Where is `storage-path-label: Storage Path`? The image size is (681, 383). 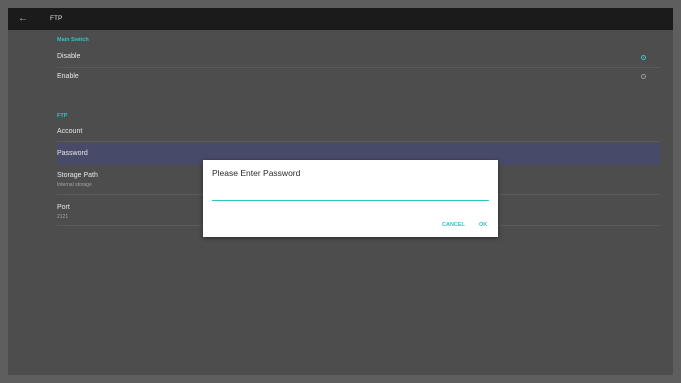 storage-path-label: Storage Path is located at coordinates (77, 175).